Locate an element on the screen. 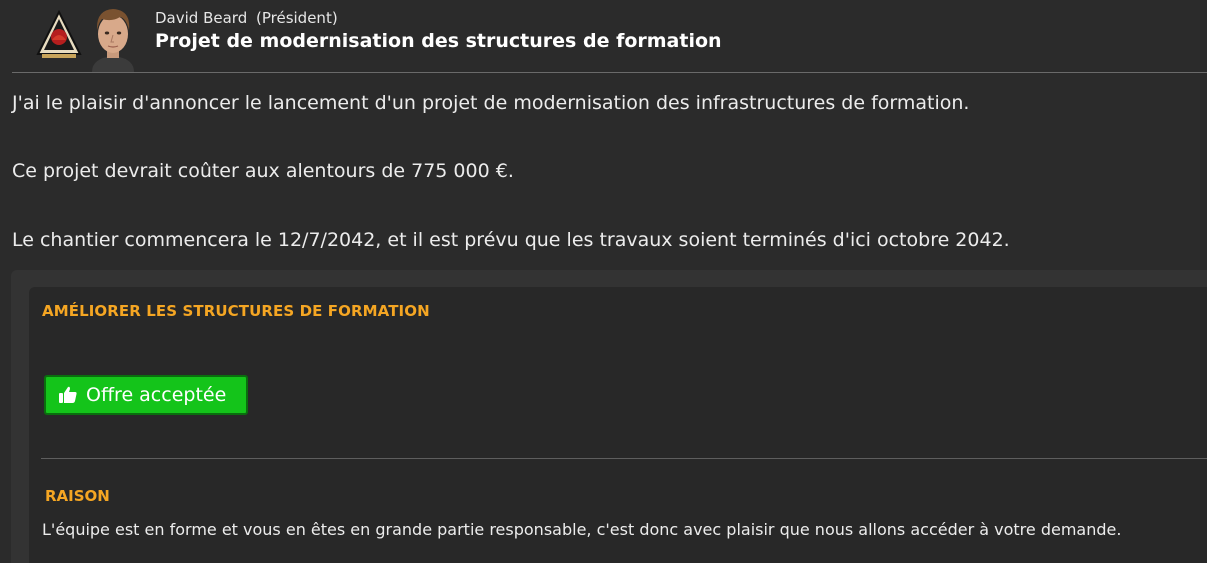  sender-name: David Beard is located at coordinates (201, 18).